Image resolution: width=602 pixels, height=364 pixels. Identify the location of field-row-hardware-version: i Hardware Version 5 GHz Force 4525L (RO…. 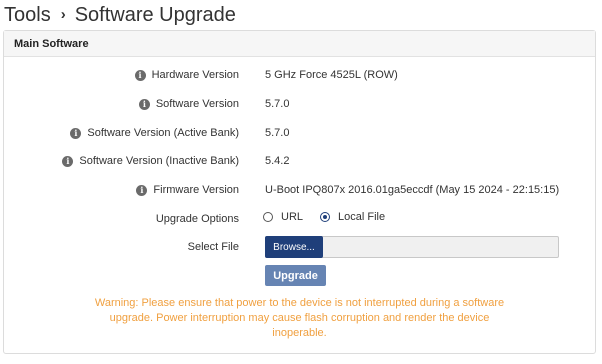
(299, 76).